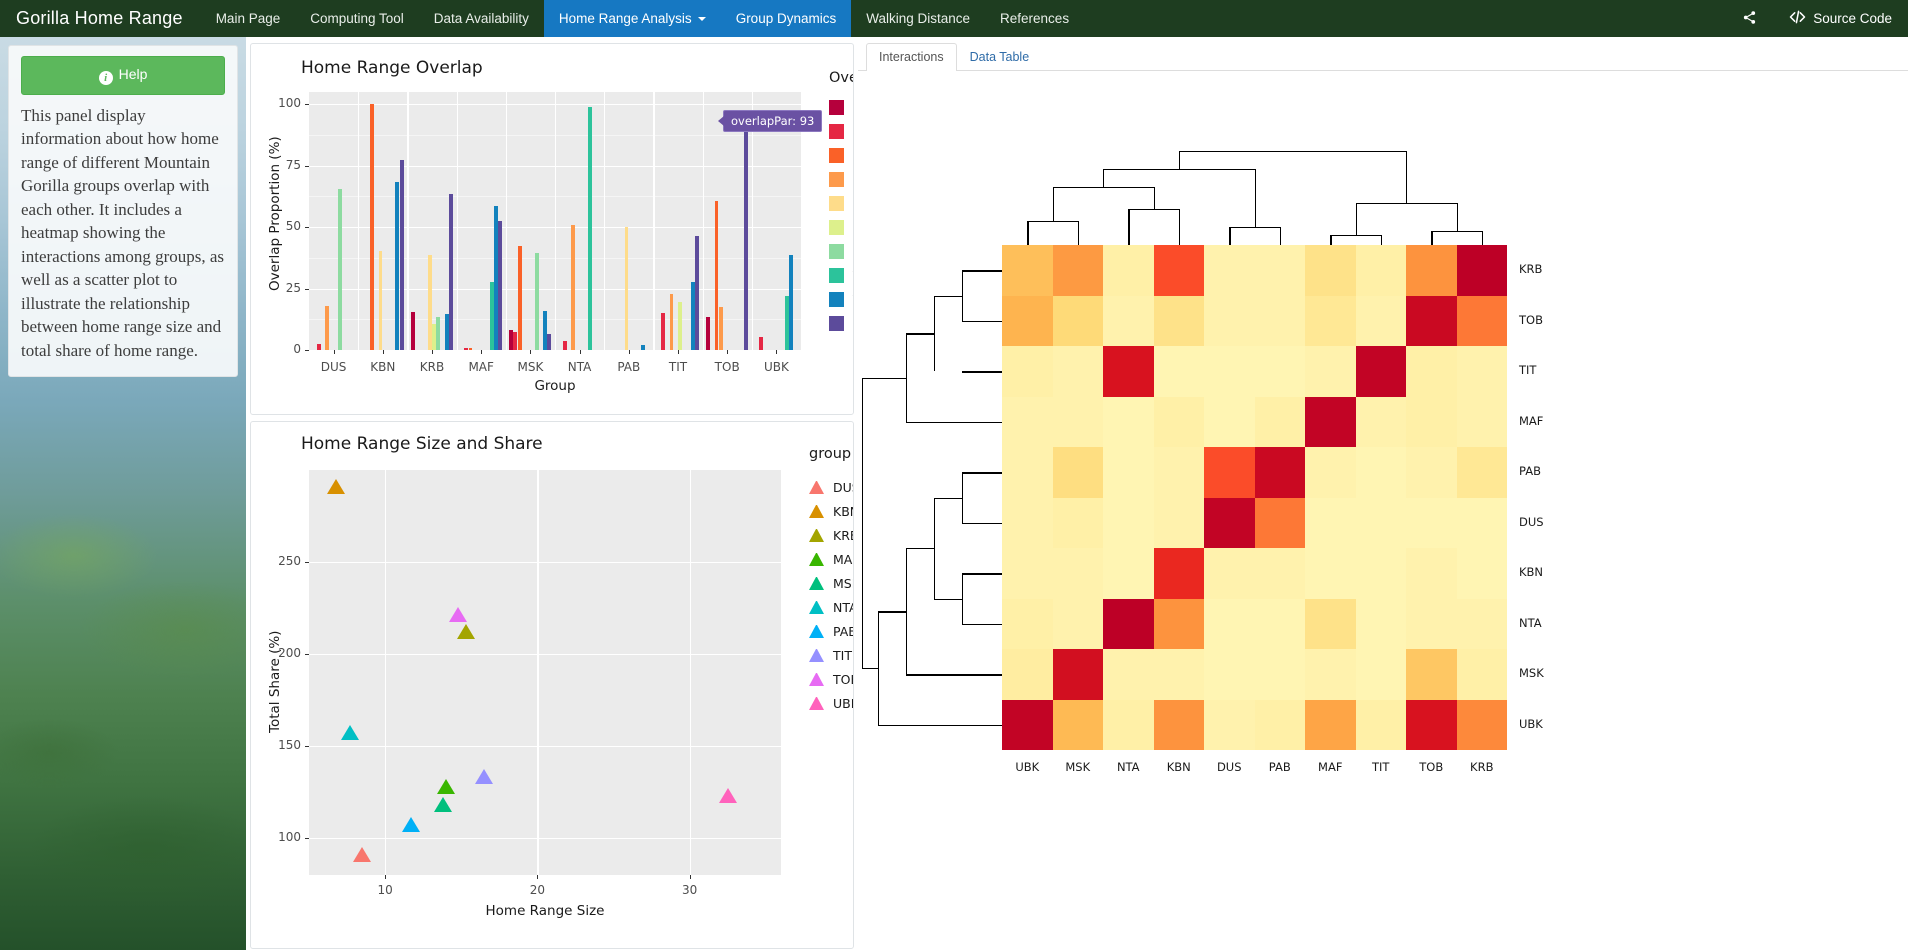  Describe the element at coordinates (248, 18) in the screenshot. I see `nav-item-main-page: Main Page` at that location.